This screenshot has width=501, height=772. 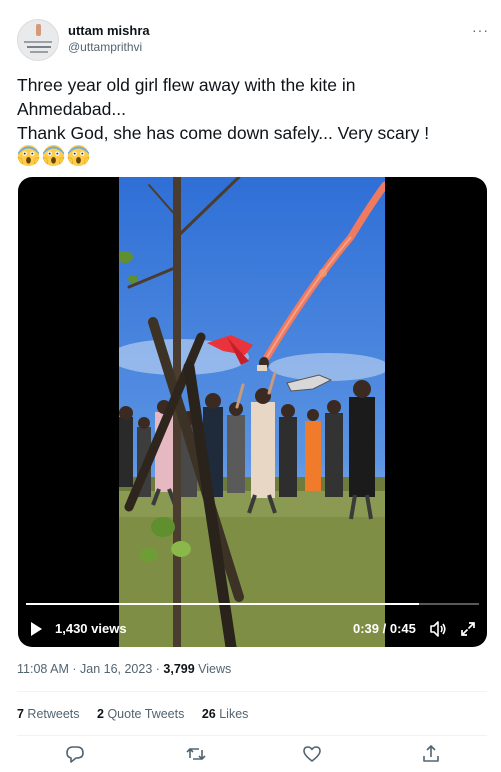 I want to click on tweet-meta: 11:08 AM · Jan 16, 2023 · 3,799 Views, so click(x=124, y=669).